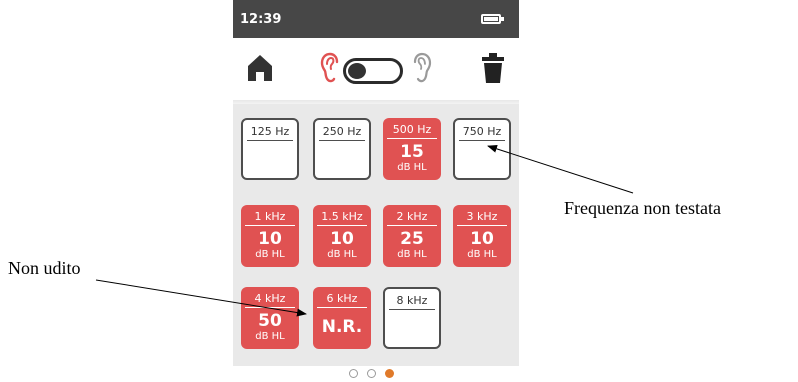  Describe the element at coordinates (560, 169) in the screenshot. I see `arrow-untested` at that location.